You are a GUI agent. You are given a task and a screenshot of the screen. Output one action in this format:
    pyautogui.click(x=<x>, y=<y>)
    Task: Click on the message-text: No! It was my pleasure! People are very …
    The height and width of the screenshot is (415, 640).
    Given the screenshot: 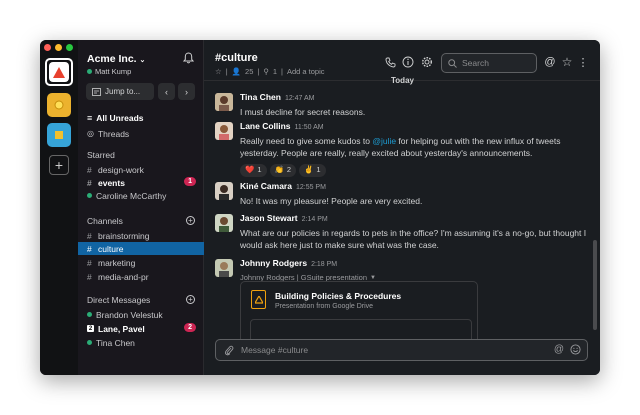 What is the action you would take?
    pyautogui.click(x=331, y=200)
    